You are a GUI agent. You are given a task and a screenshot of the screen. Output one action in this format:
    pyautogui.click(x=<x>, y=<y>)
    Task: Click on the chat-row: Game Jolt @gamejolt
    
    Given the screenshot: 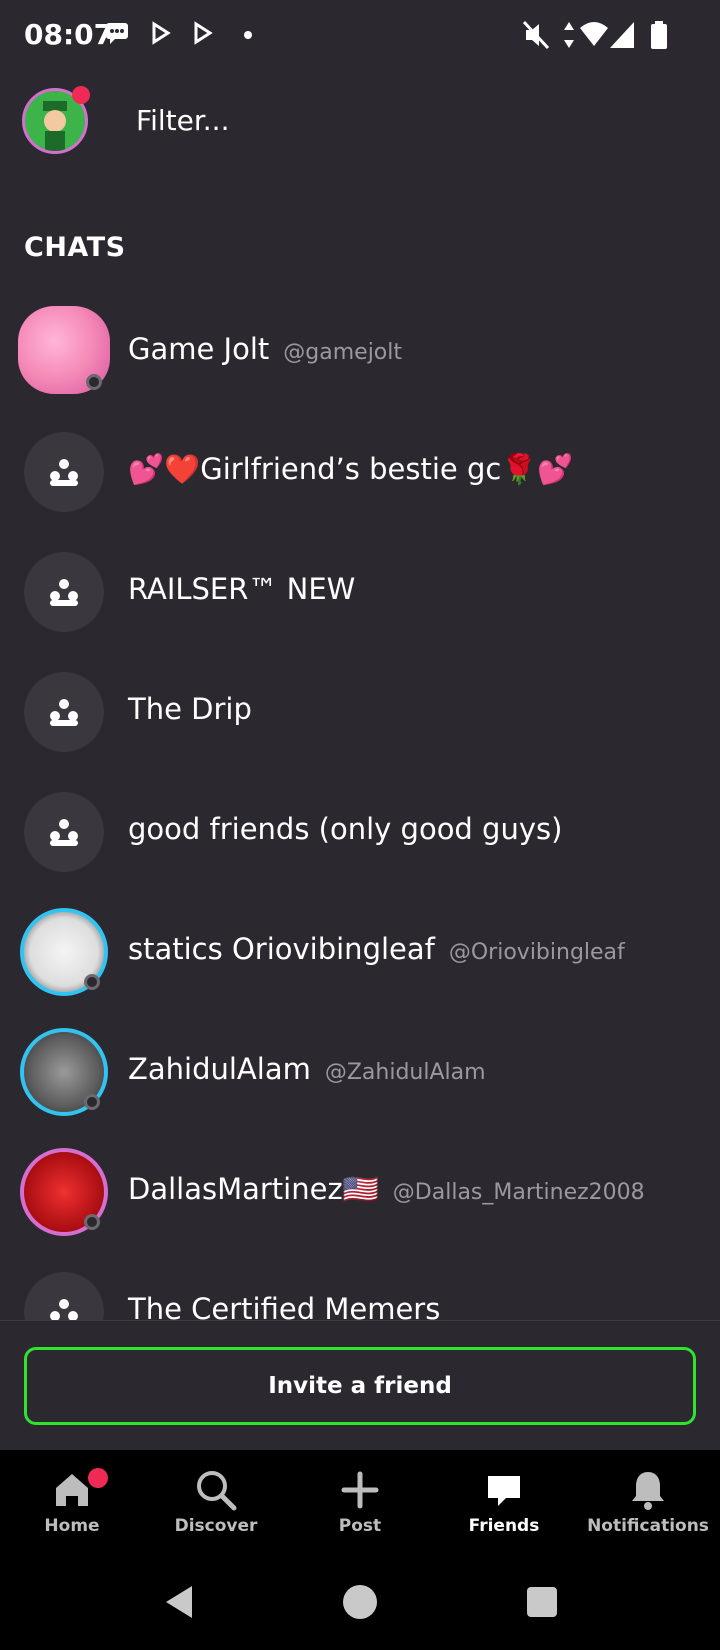 What is the action you would take?
    pyautogui.click(x=360, y=350)
    